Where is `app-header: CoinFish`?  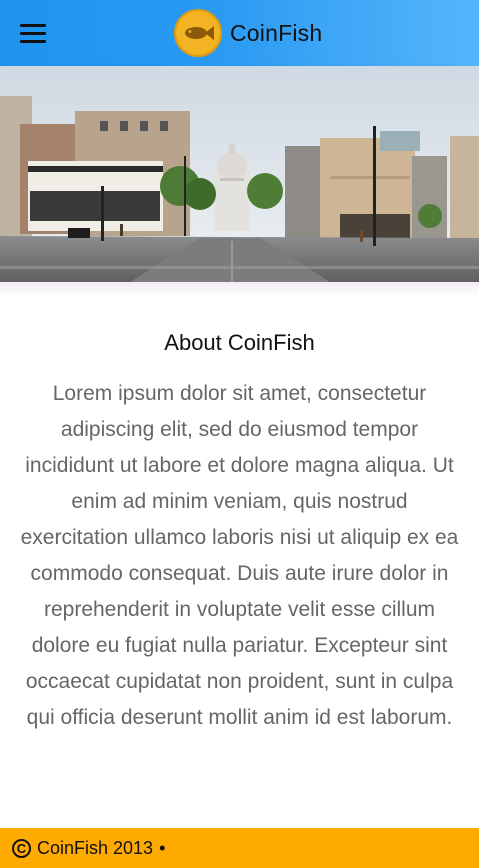 app-header: CoinFish is located at coordinates (239, 33).